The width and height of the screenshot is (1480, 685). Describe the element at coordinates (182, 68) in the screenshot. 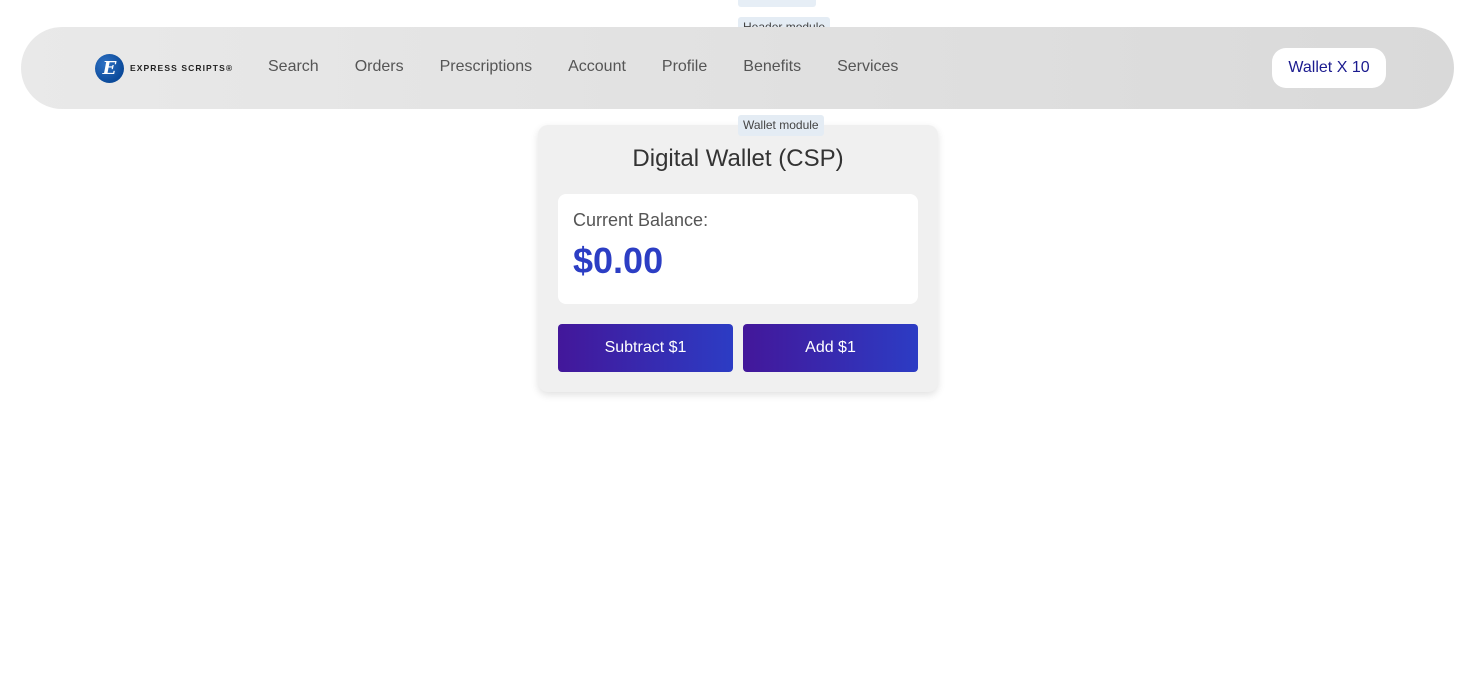

I see `logo-text: EXPRESS SCRIPTS®` at that location.